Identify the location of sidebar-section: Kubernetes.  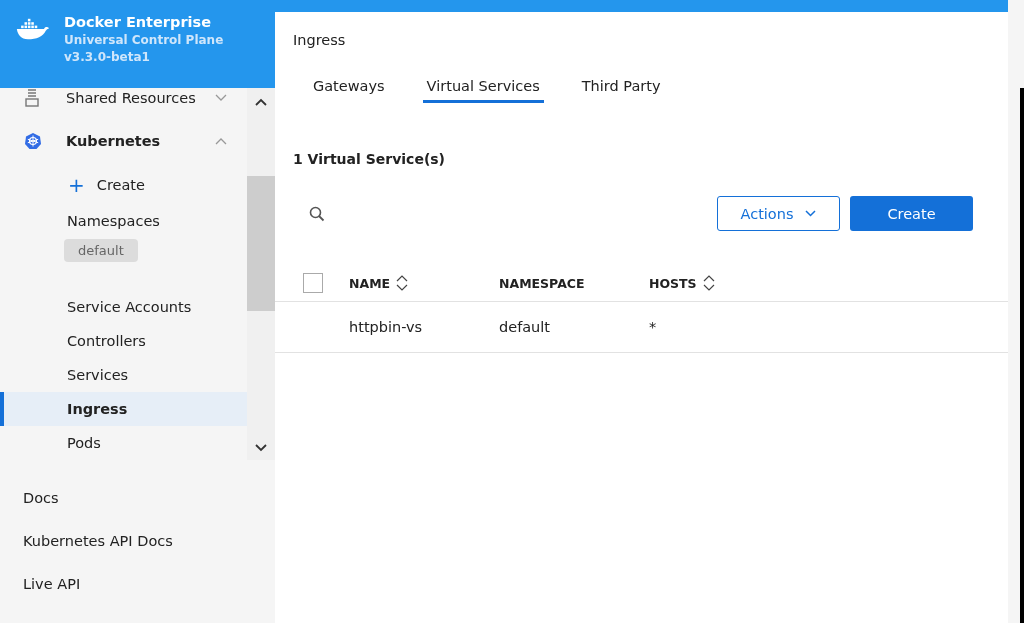
(123, 141).